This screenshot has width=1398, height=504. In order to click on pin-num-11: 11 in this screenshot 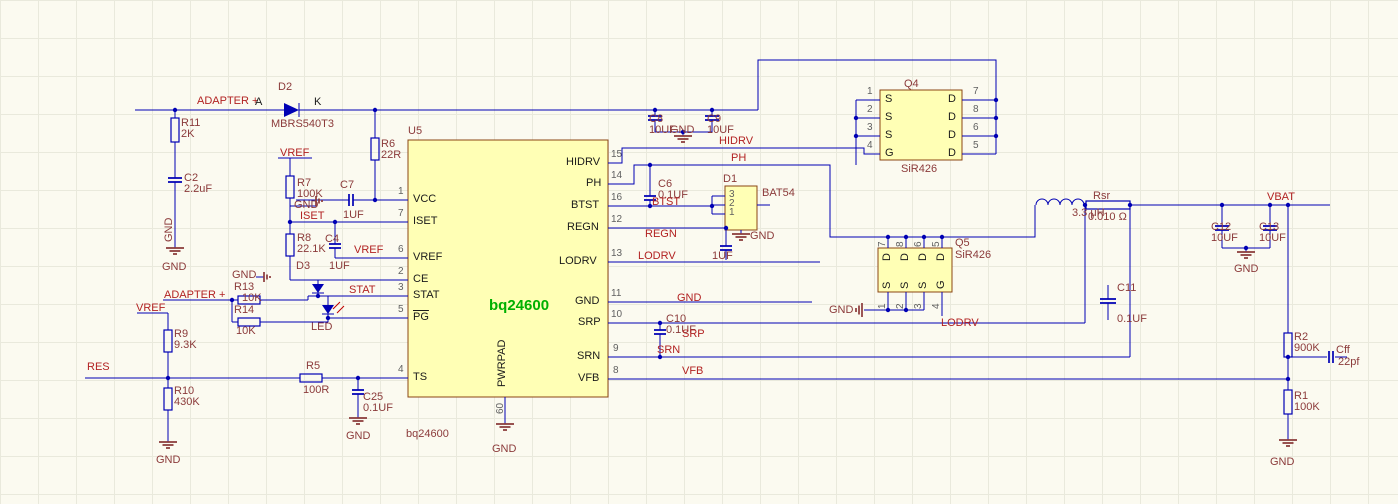, I will do `click(616, 293)`.